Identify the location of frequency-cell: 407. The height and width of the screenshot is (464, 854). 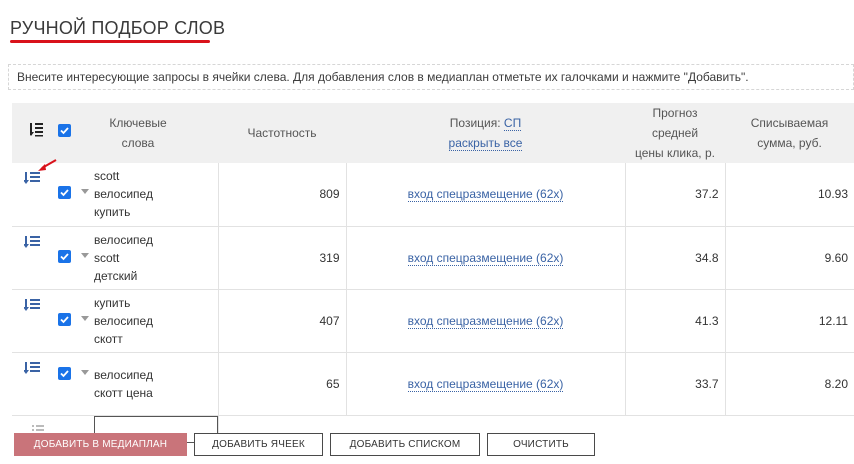
(281, 321).